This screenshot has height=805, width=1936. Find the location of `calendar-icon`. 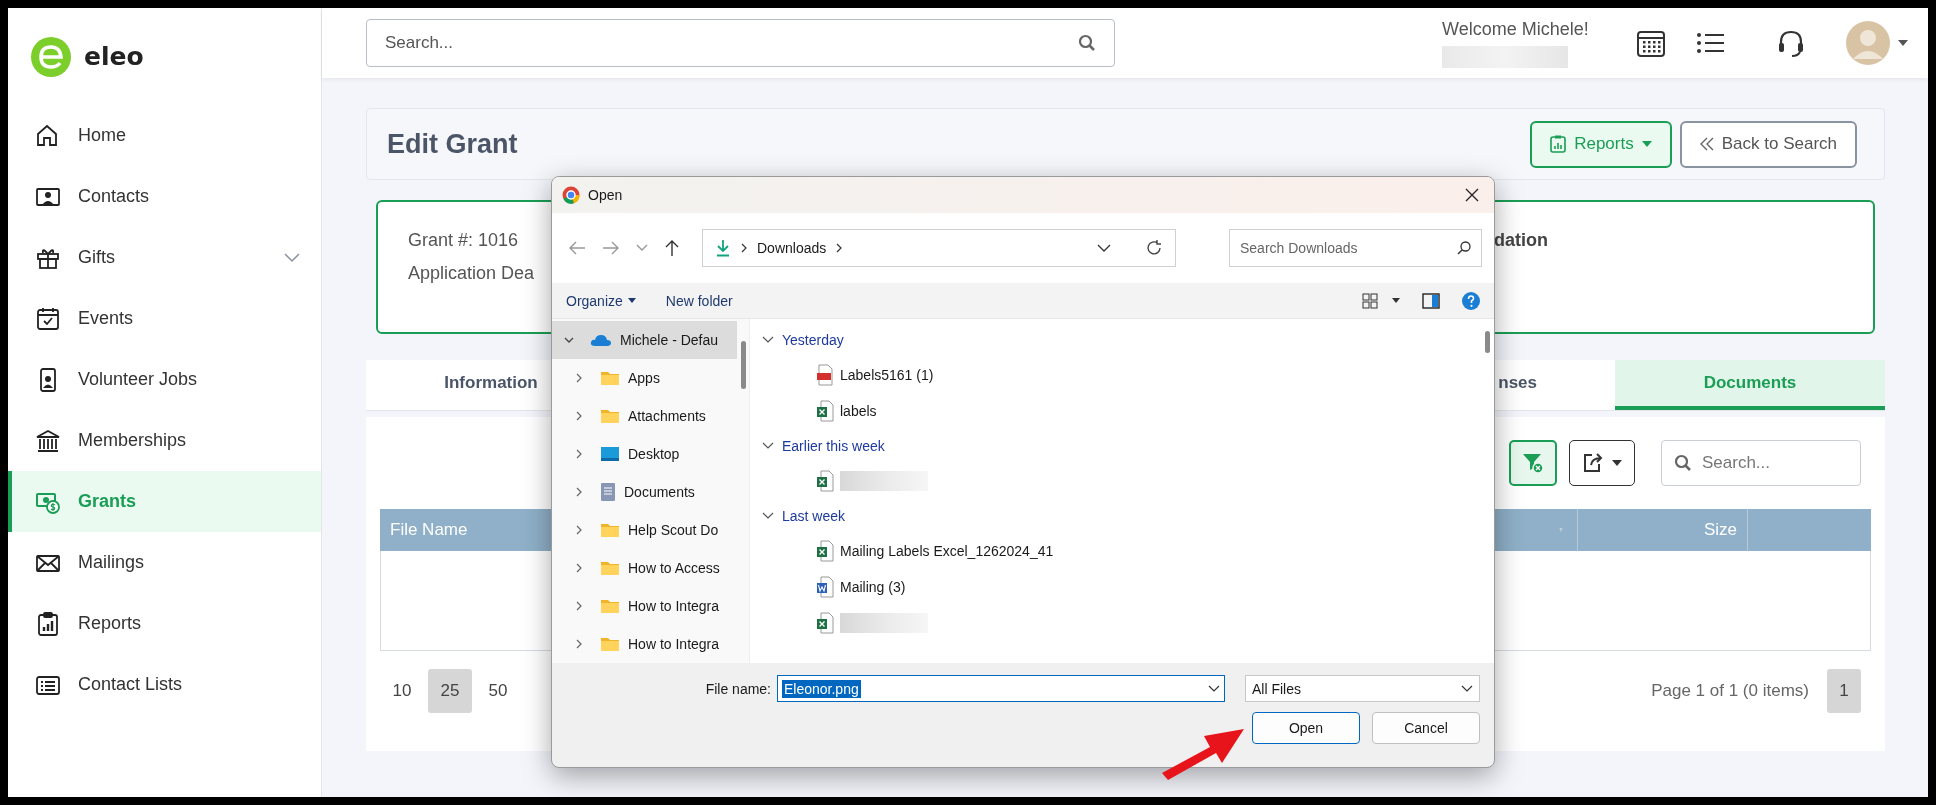

calendar-icon is located at coordinates (1651, 43).